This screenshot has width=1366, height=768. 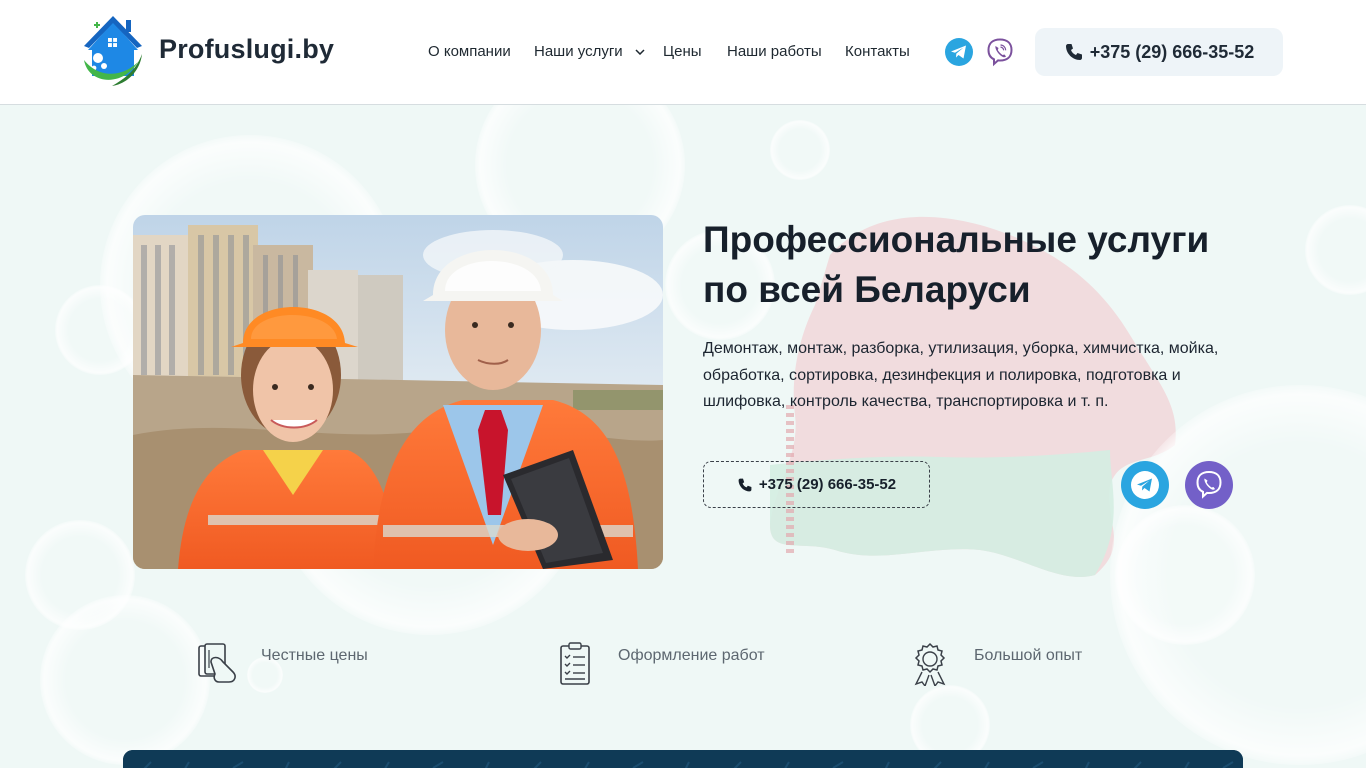 I want to click on feature-work-documentation: Оформление работ, so click(x=679, y=664).